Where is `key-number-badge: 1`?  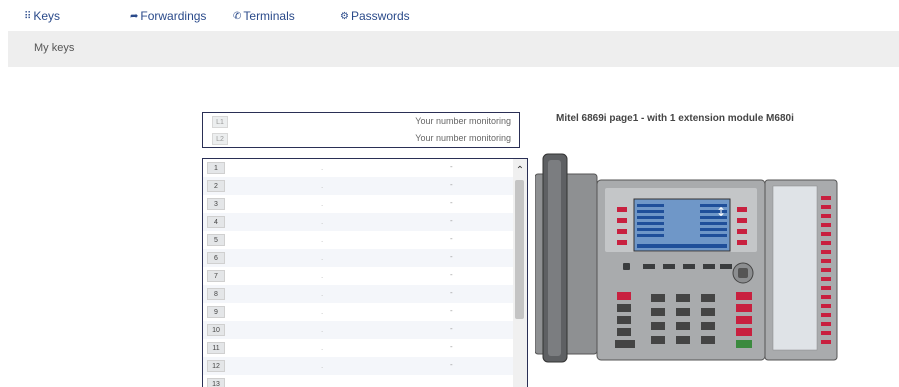 key-number-badge: 1 is located at coordinates (216, 168).